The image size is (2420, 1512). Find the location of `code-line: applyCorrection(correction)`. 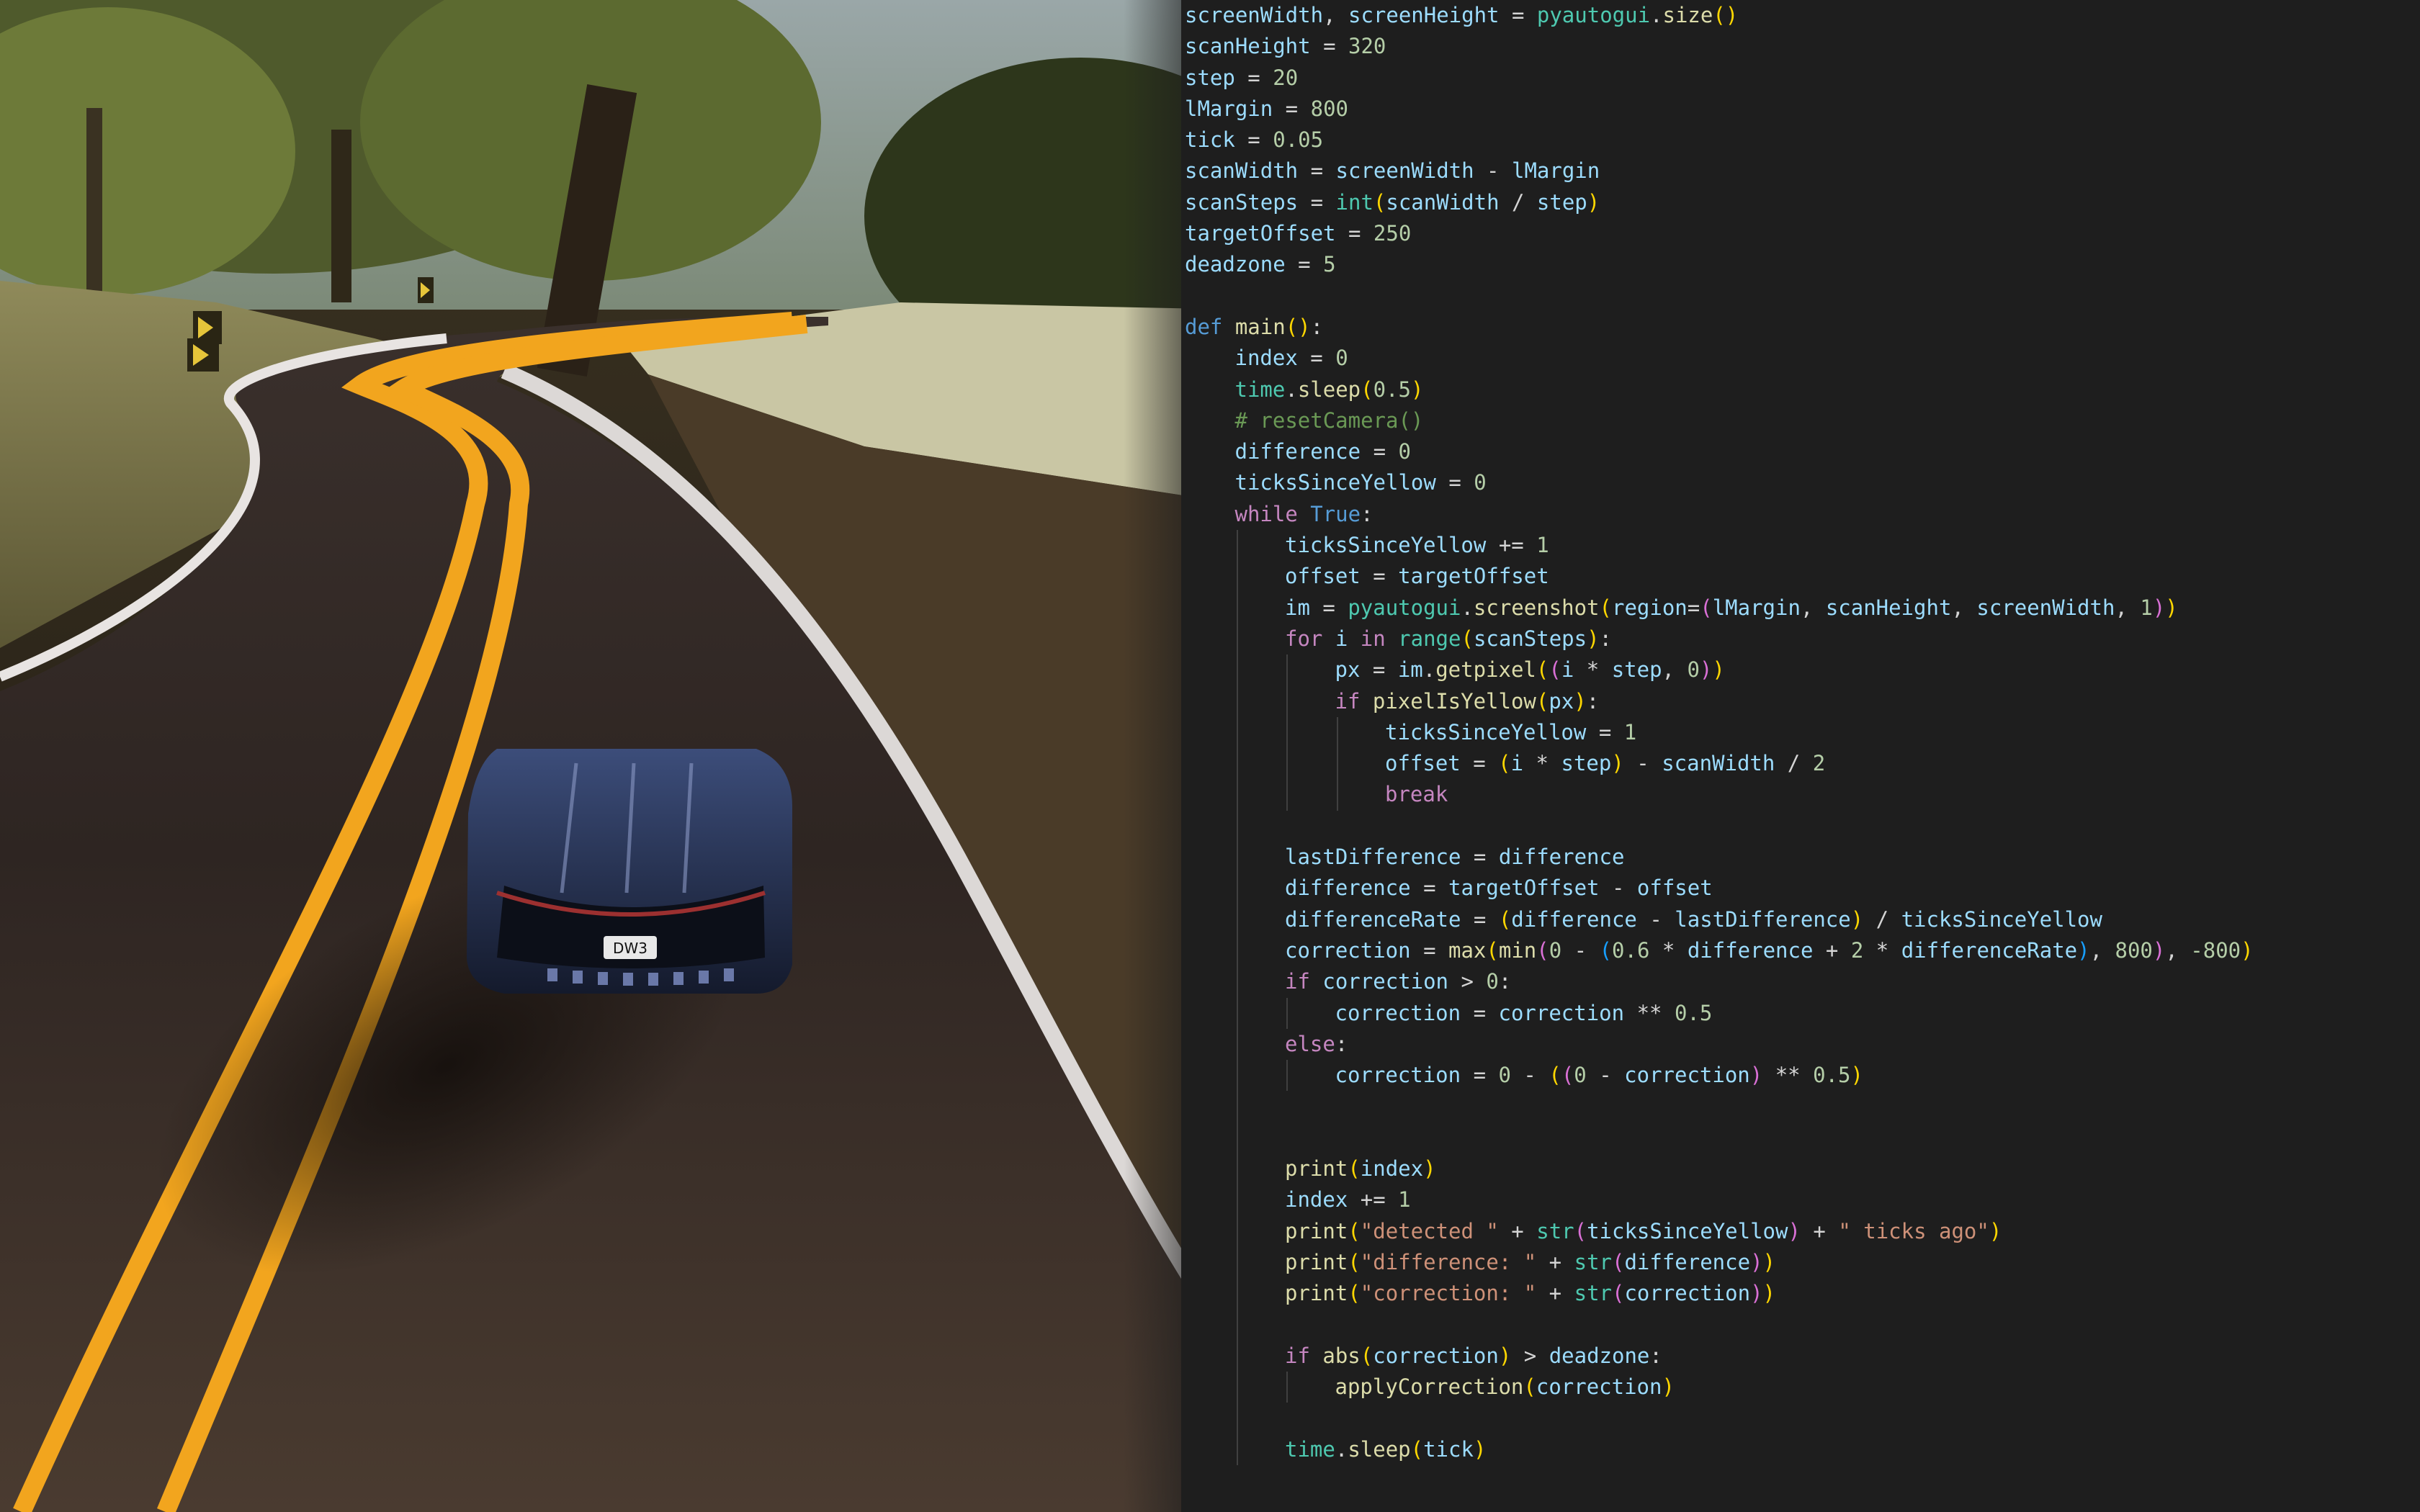

code-line: applyCorrection(correction) is located at coordinates (1719, 1387).